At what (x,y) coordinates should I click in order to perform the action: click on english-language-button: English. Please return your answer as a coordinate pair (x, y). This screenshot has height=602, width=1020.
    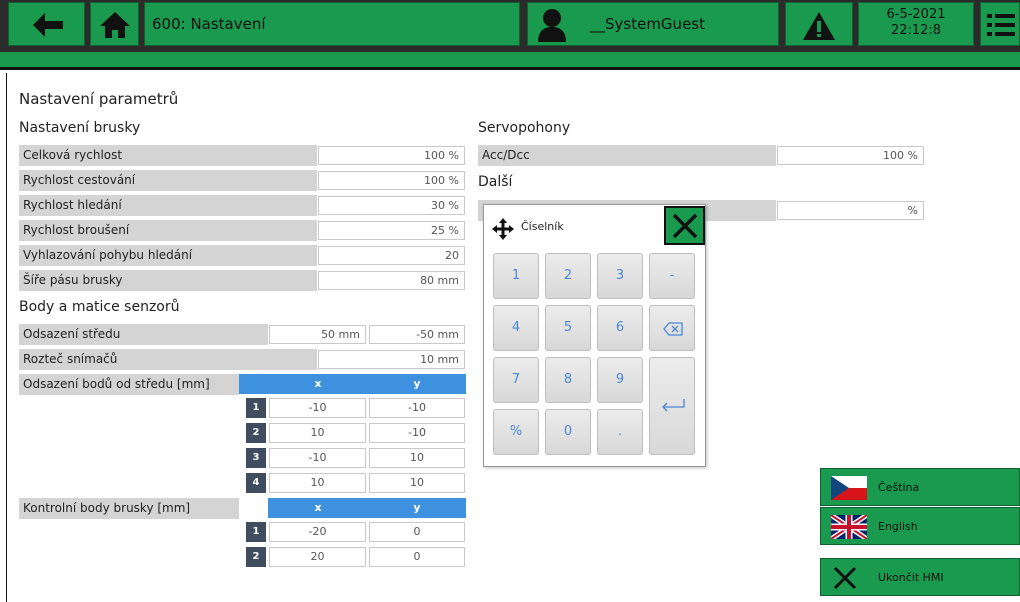
    Looking at the image, I should click on (920, 526).